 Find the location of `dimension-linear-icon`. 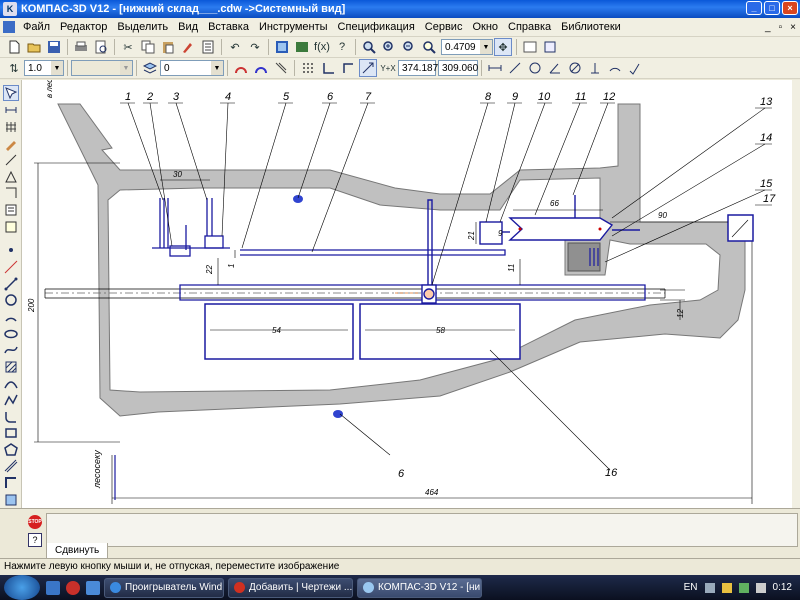

dimension-linear-icon is located at coordinates (495, 68).